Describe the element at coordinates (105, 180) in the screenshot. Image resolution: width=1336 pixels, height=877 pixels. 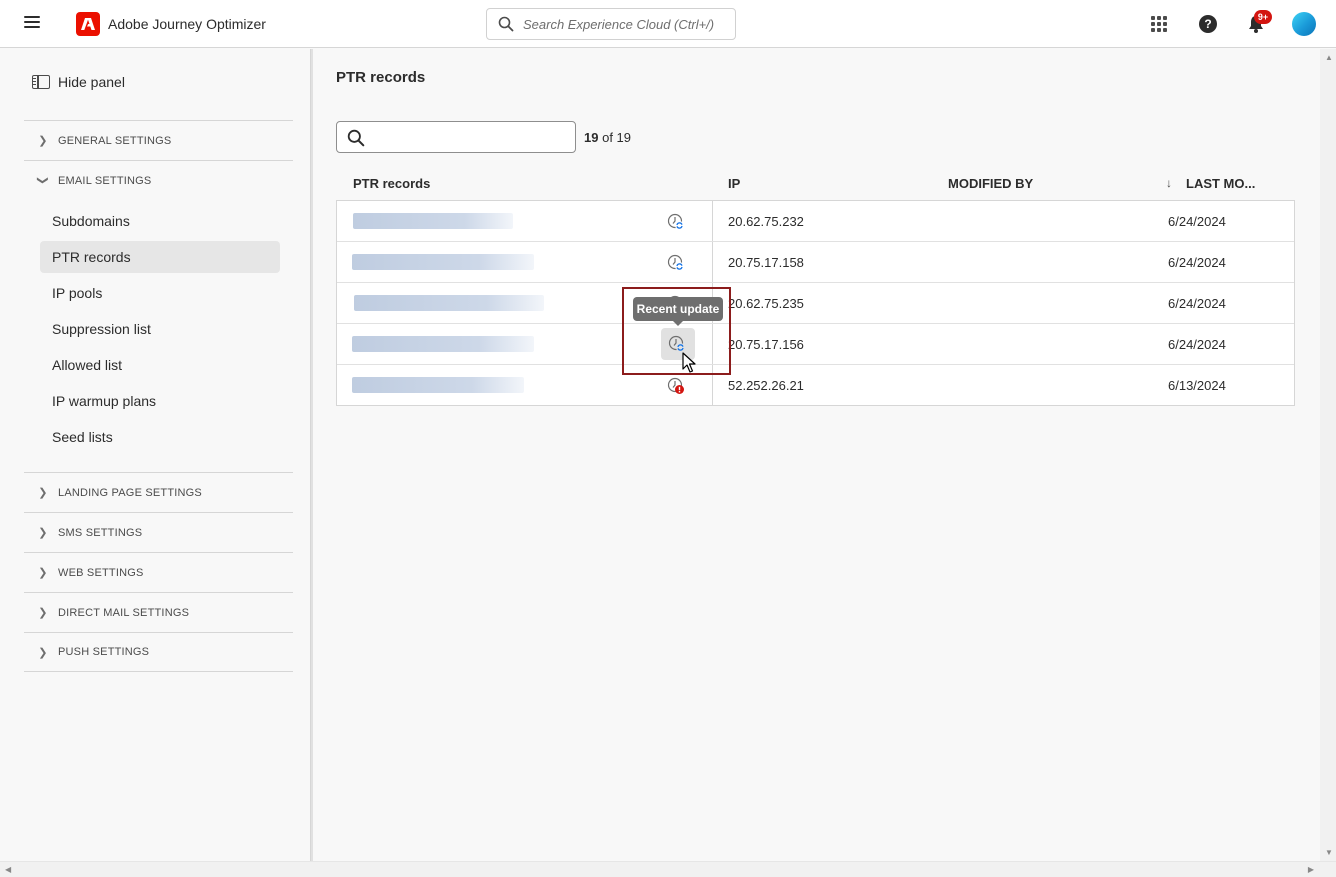
I see `section-label: EMAIL SETTINGS` at that location.